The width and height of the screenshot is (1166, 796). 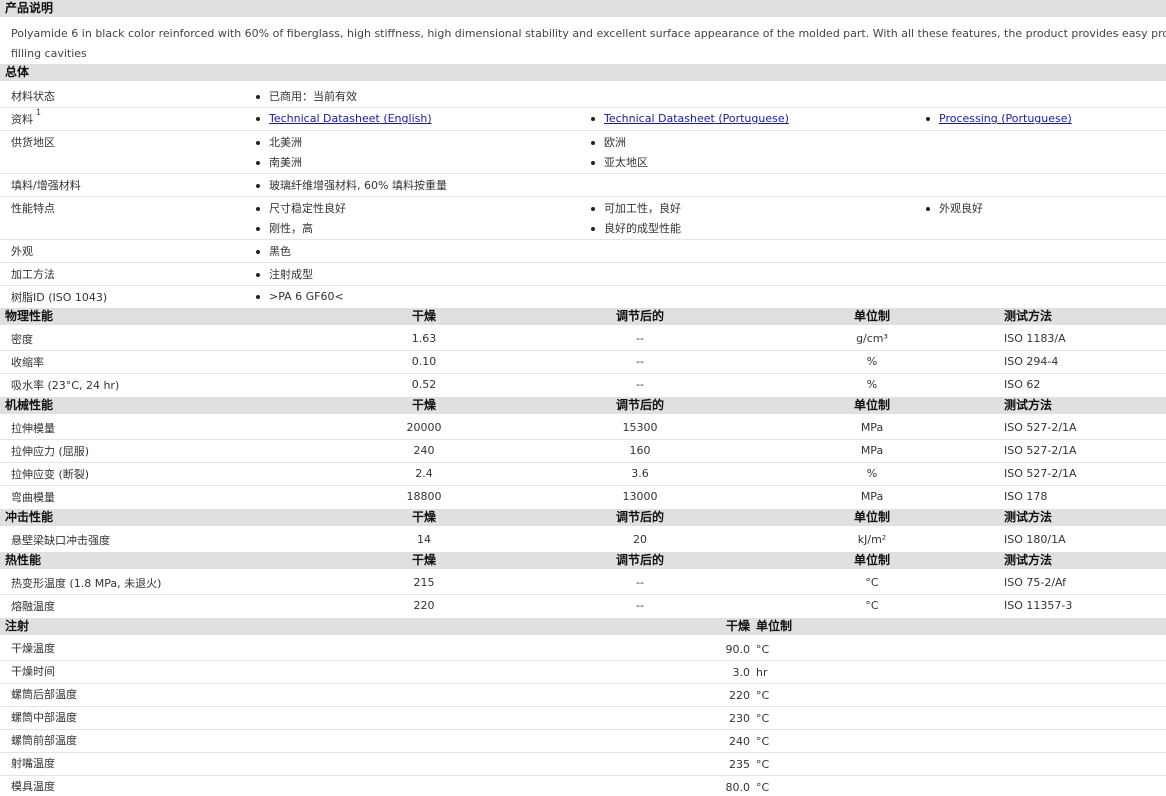 What do you see at coordinates (424, 450) in the screenshot?
I see `value-dry: 240` at bounding box center [424, 450].